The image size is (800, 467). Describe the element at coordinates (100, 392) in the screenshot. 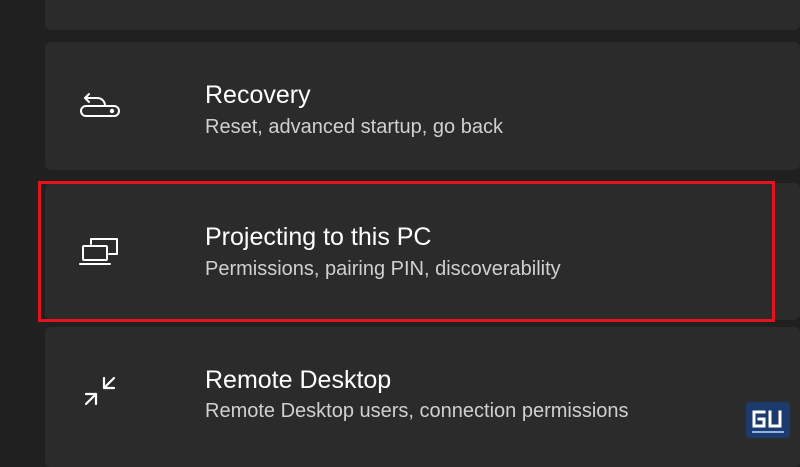

I see `remote-desktop-icon` at that location.